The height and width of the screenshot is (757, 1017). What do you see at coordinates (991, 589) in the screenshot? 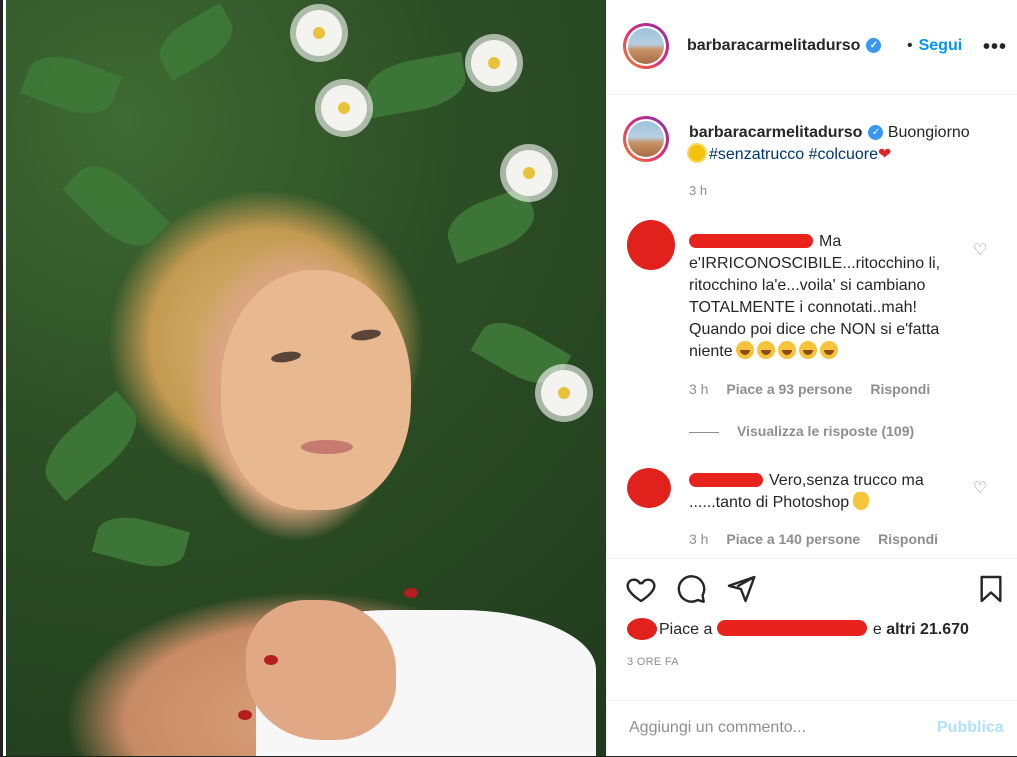
I see `bookmark-icon` at bounding box center [991, 589].